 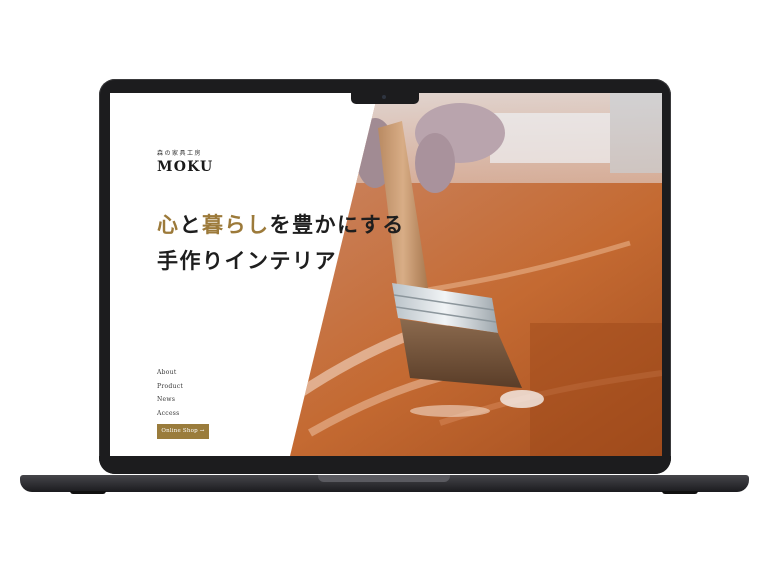 I want to click on nav-item-access: Access, so click(x=170, y=414).